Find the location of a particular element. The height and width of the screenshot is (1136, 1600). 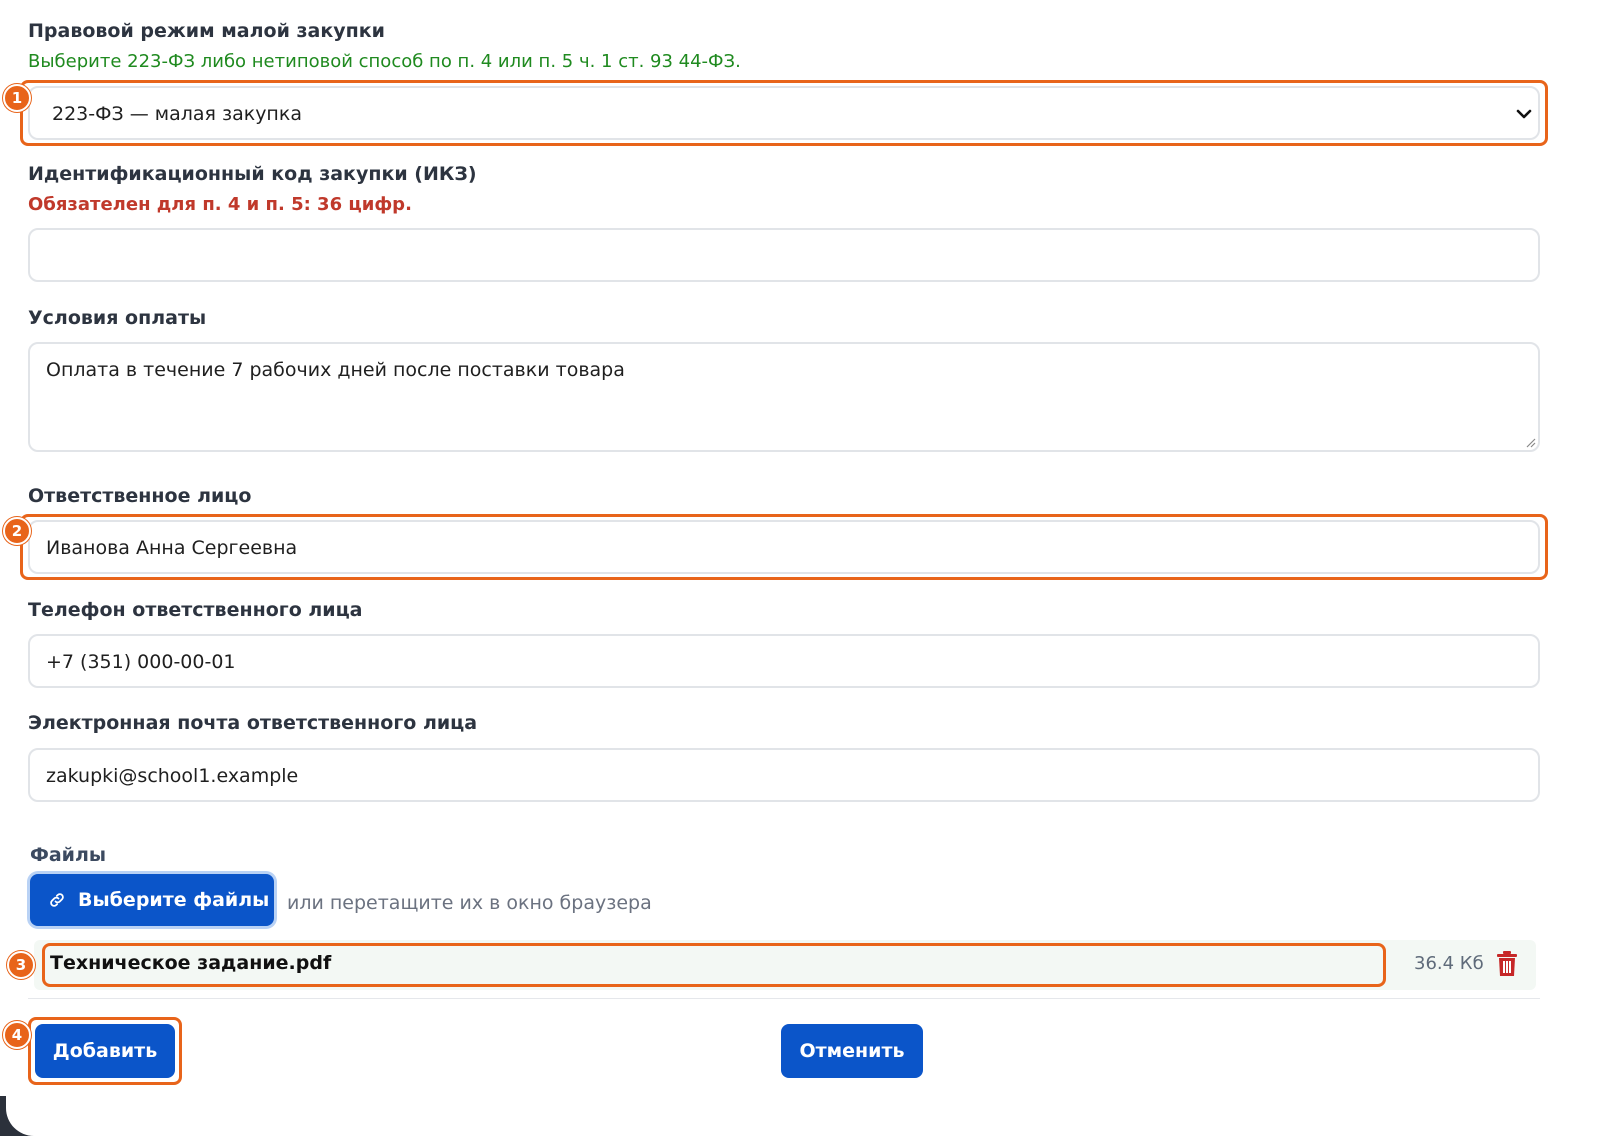

divider is located at coordinates (784, 998).